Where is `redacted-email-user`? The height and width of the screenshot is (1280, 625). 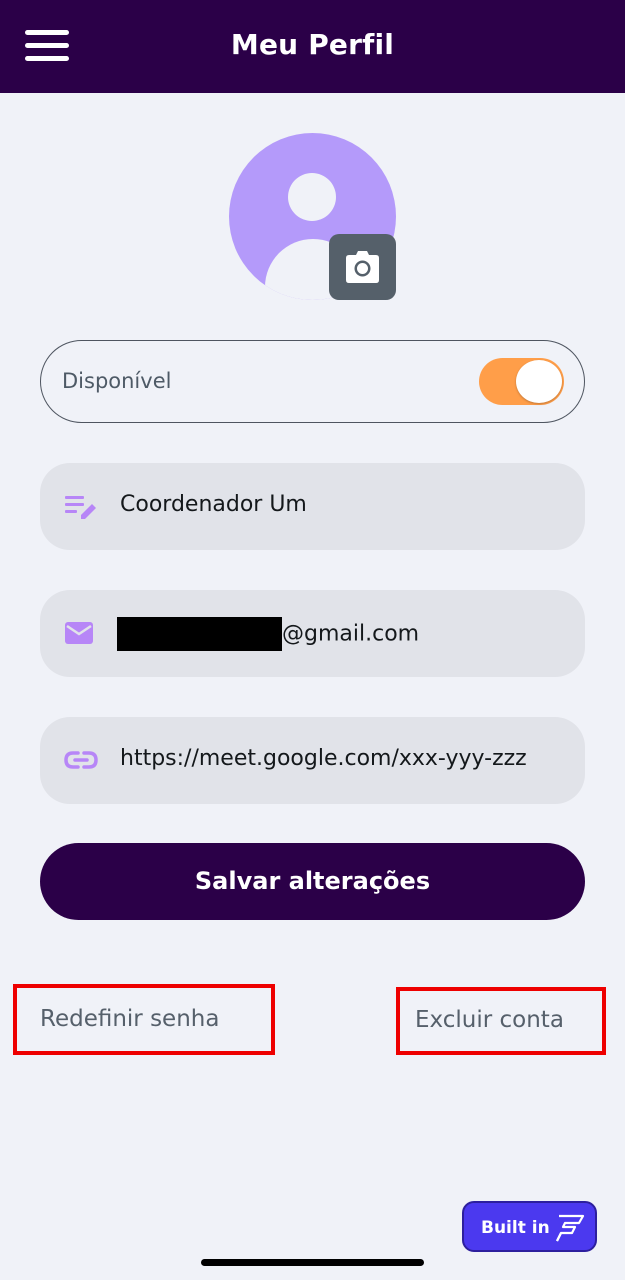 redacted-email-user is located at coordinates (199, 634).